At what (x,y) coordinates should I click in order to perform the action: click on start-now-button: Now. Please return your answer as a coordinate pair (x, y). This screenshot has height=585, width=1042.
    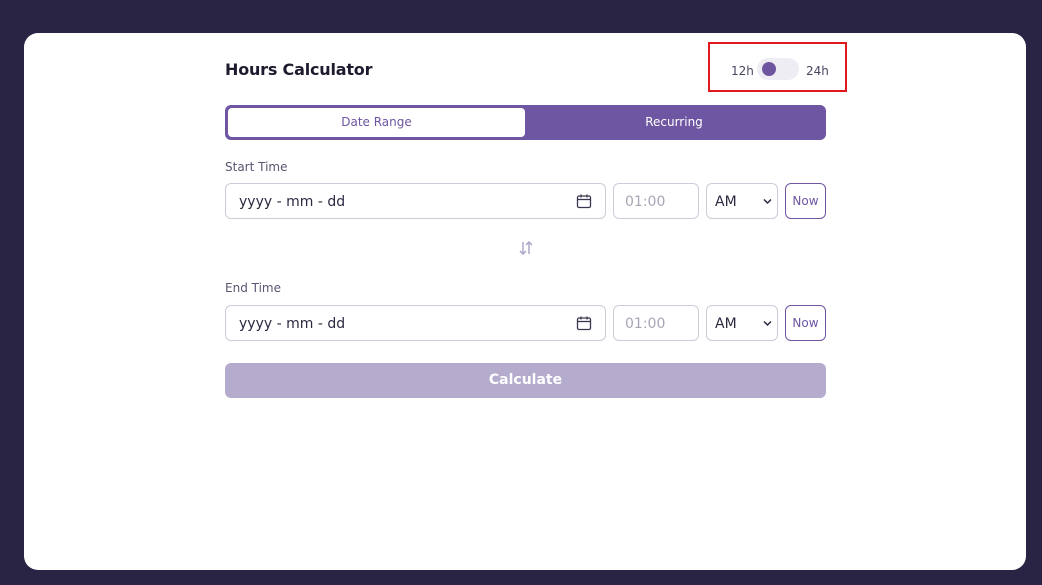
    Looking at the image, I should click on (805, 201).